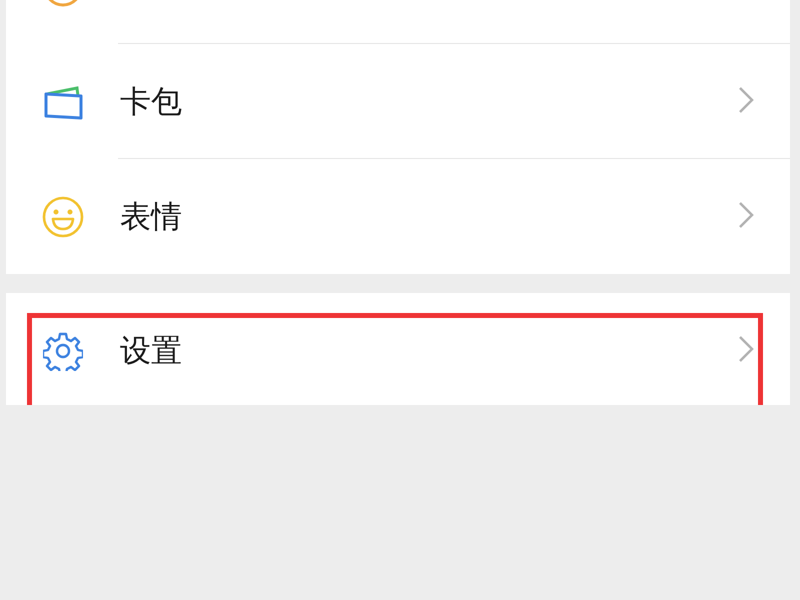 The width and height of the screenshot is (800, 600). Describe the element at coordinates (63, 217) in the screenshot. I see `smiley-icon` at that location.